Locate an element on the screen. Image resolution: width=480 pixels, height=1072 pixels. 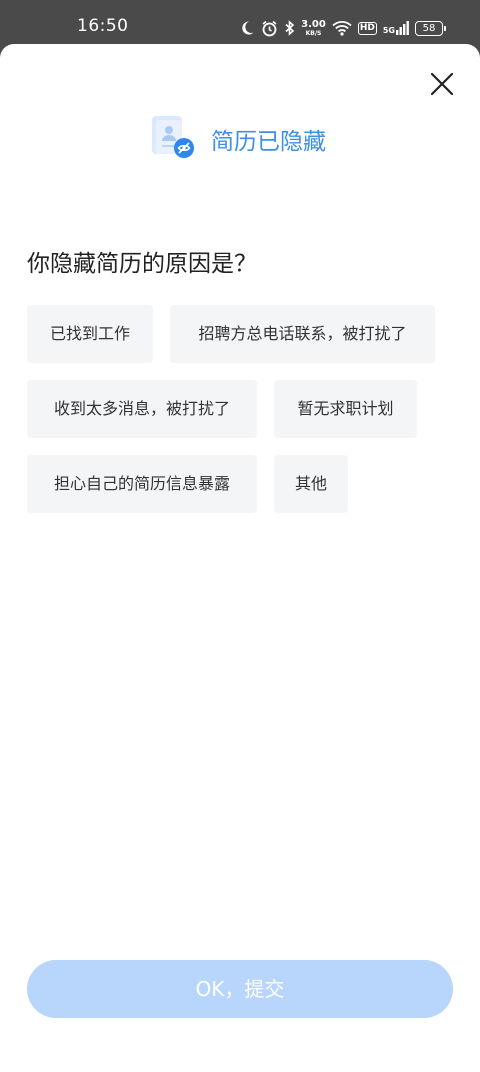
submit-button: OK，提交 is located at coordinates (240, 989).